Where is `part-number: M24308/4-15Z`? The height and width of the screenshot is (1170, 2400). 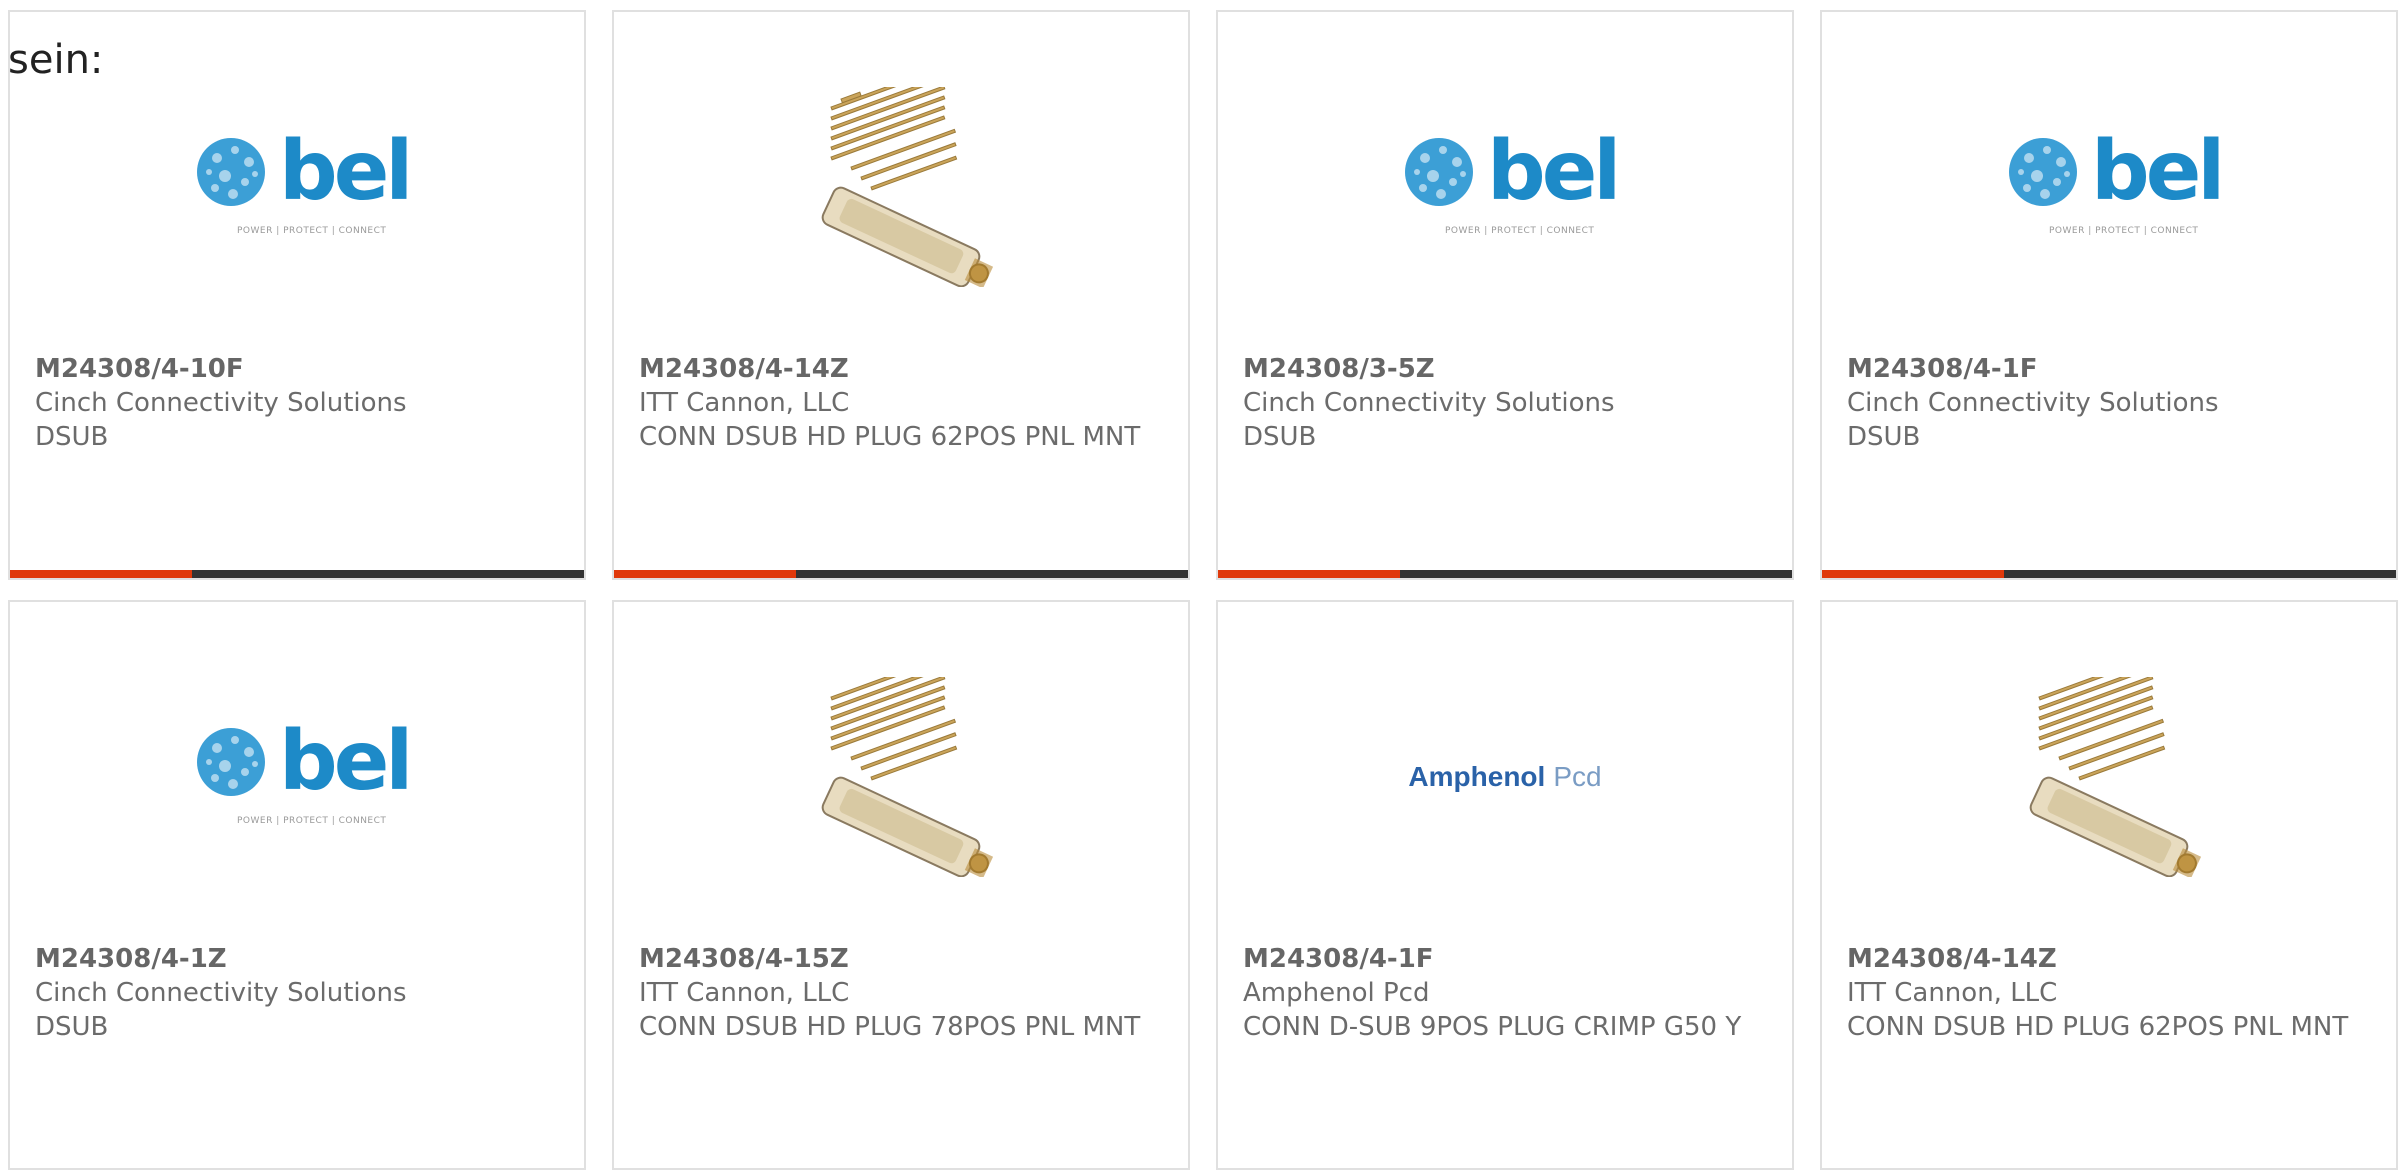
part-number: M24308/4-15Z is located at coordinates (903, 959).